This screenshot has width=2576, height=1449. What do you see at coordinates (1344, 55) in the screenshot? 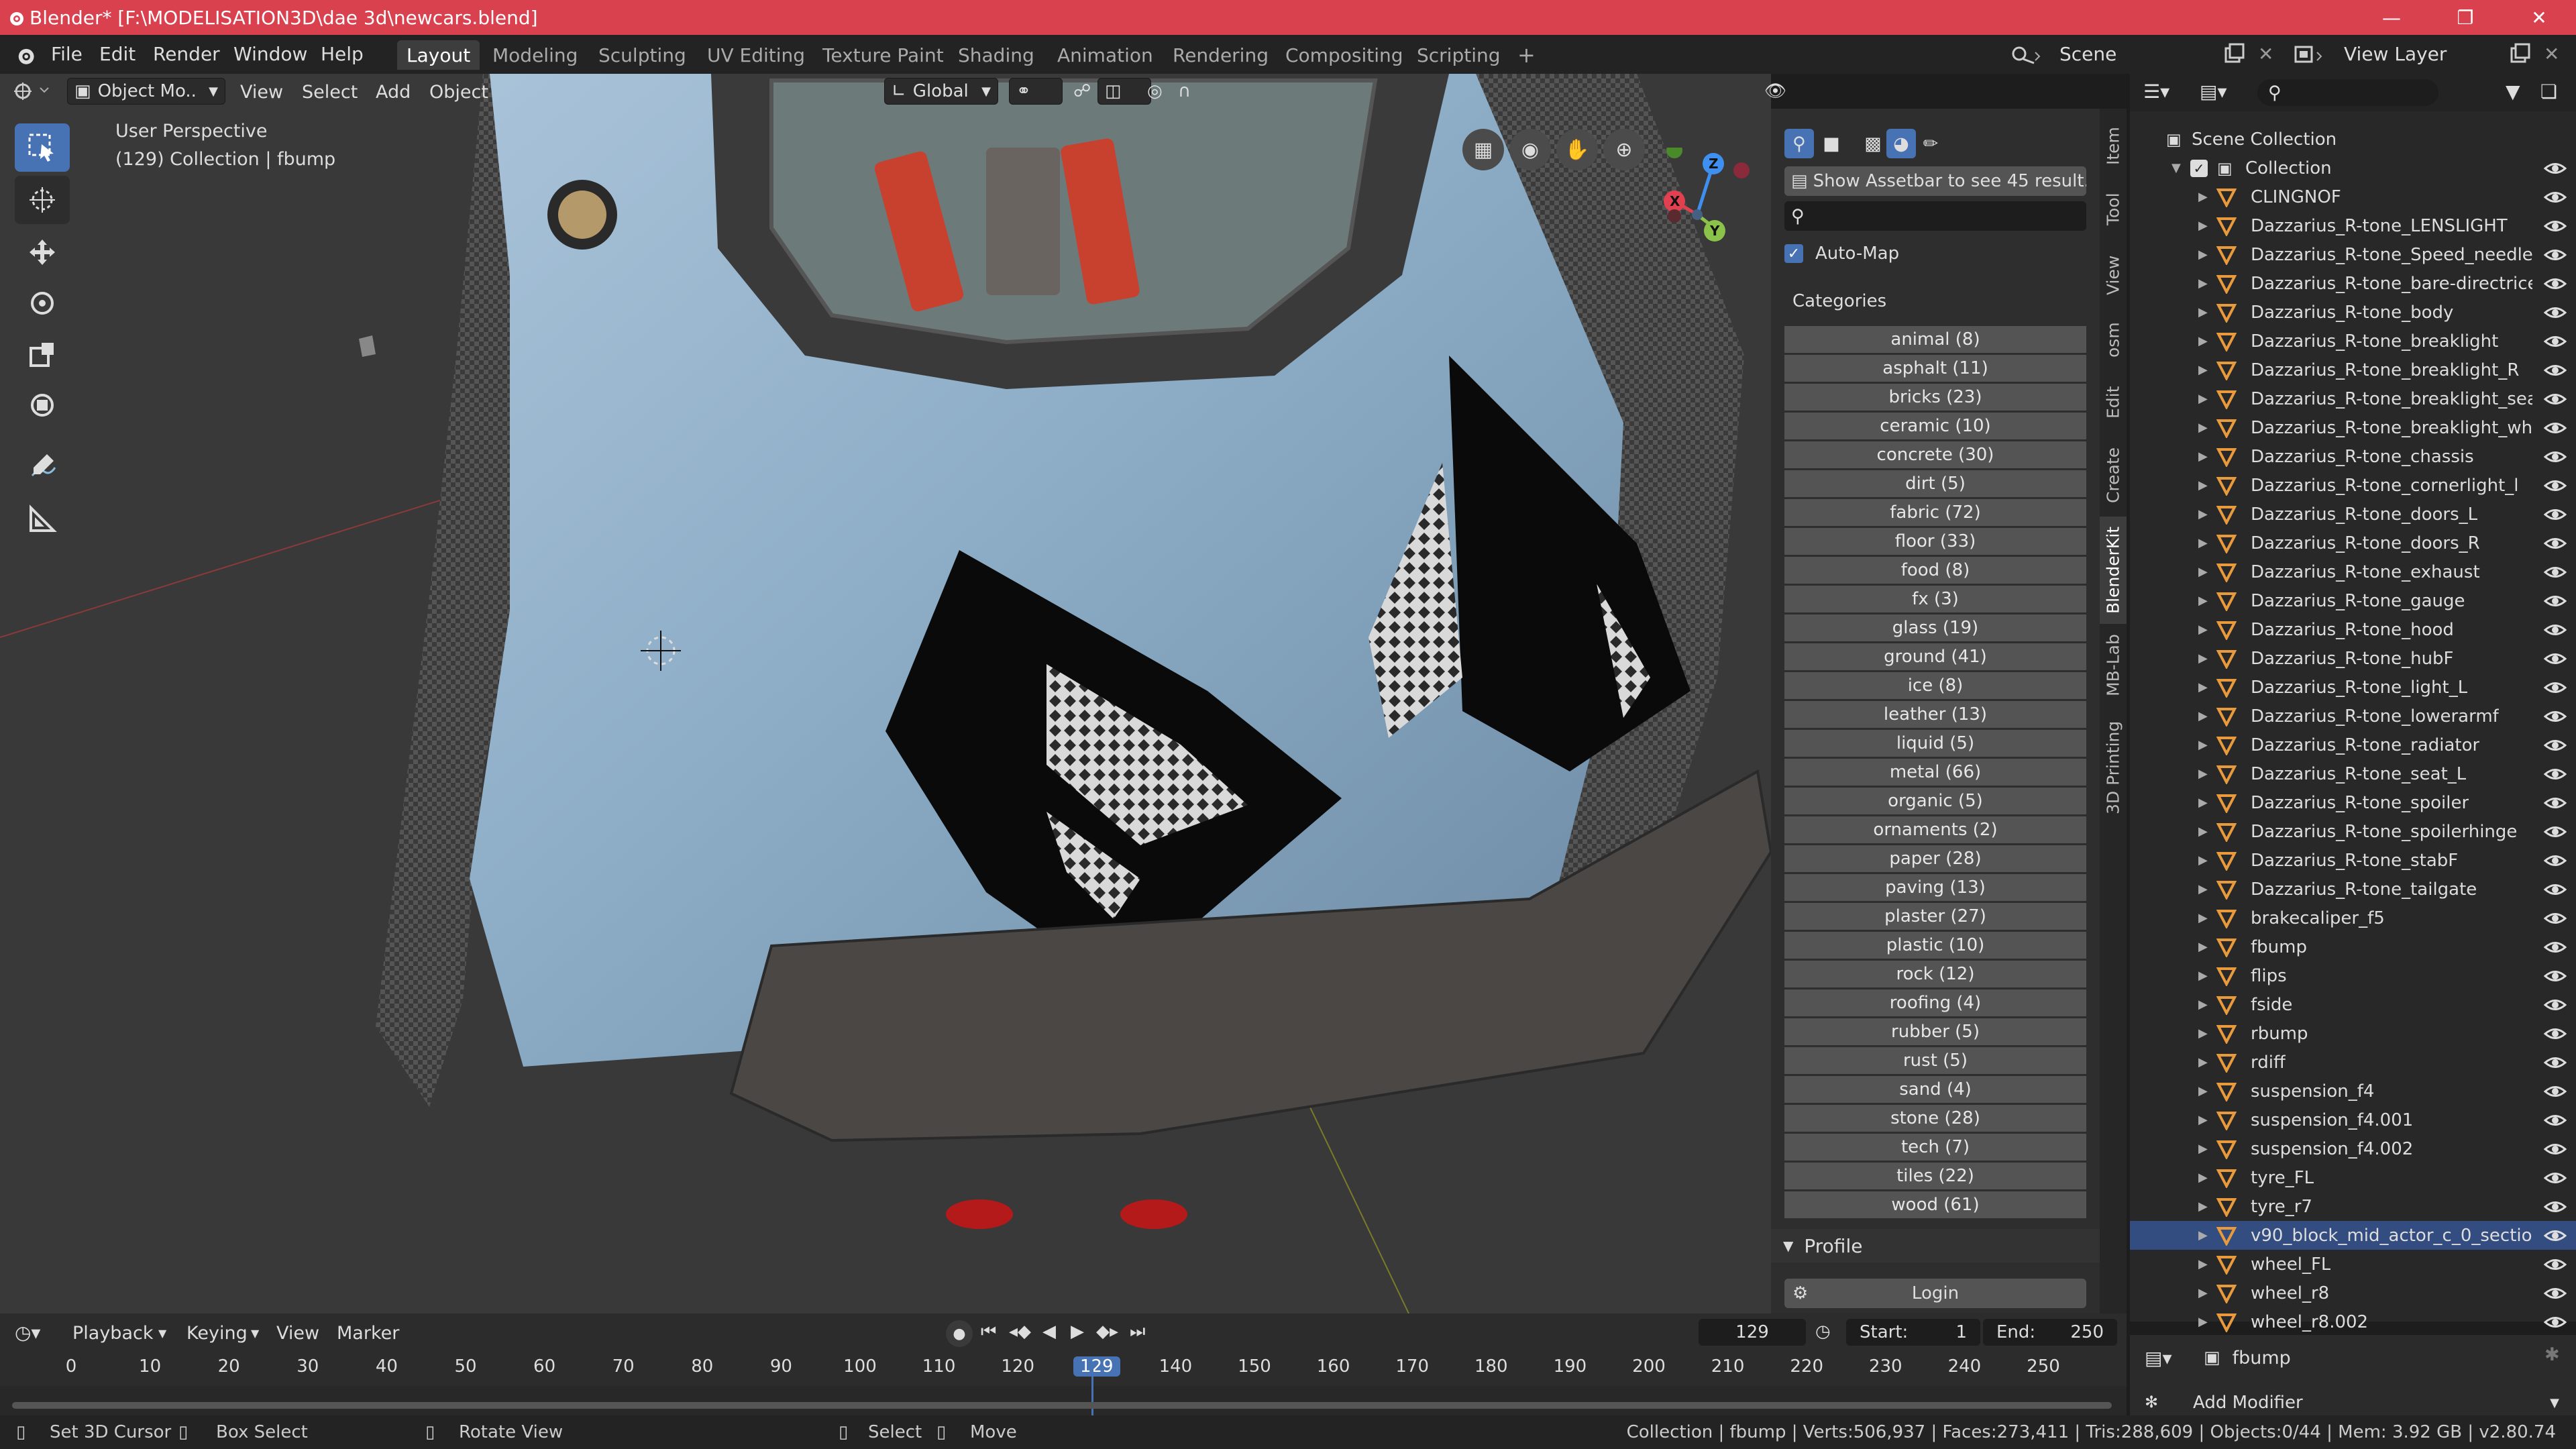
I see `tab-compositing: Compositing` at bounding box center [1344, 55].